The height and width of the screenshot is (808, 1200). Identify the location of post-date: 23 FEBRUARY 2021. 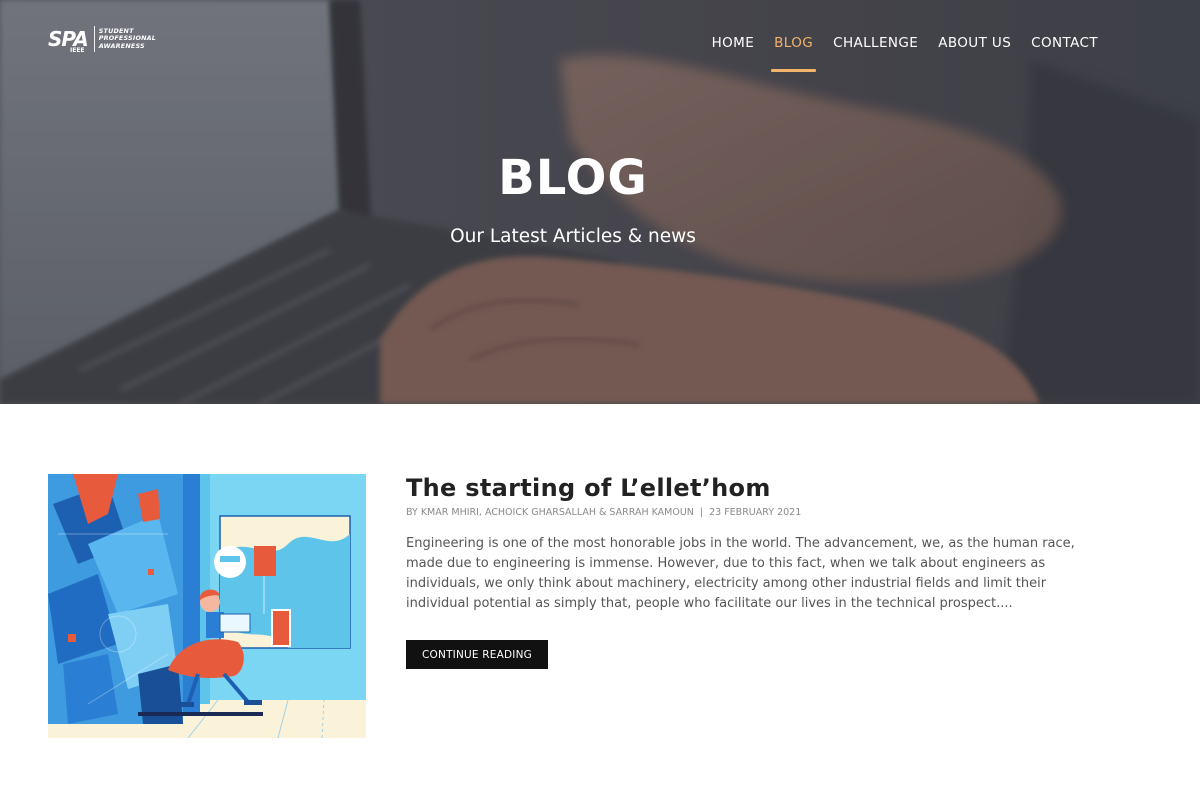
(755, 512).